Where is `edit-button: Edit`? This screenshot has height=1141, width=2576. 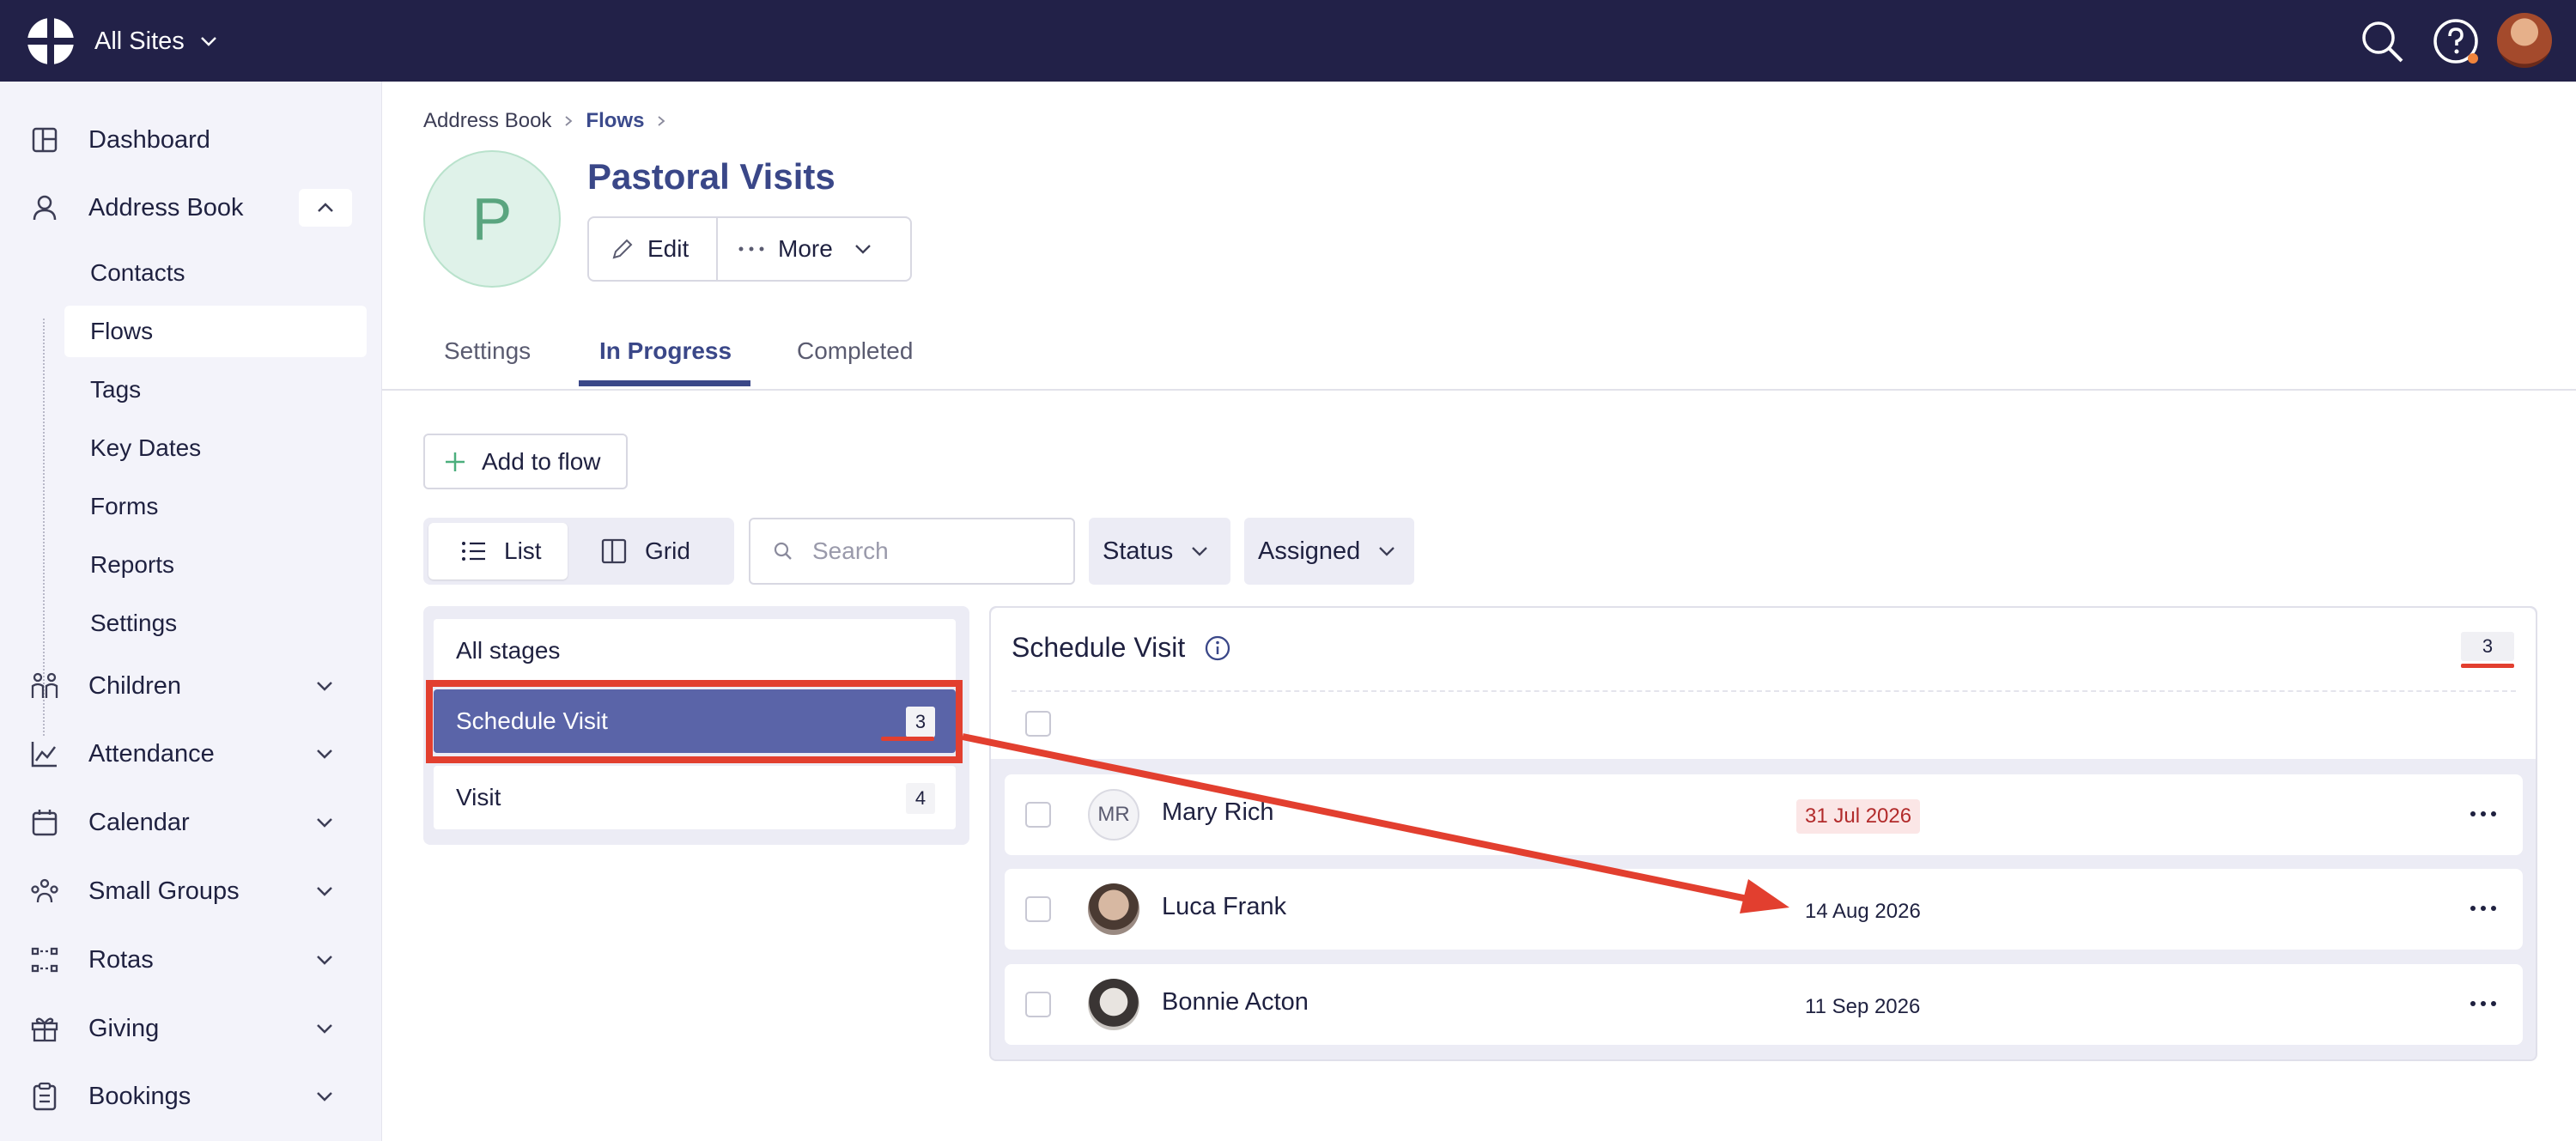
edit-button: Edit is located at coordinates (653, 249).